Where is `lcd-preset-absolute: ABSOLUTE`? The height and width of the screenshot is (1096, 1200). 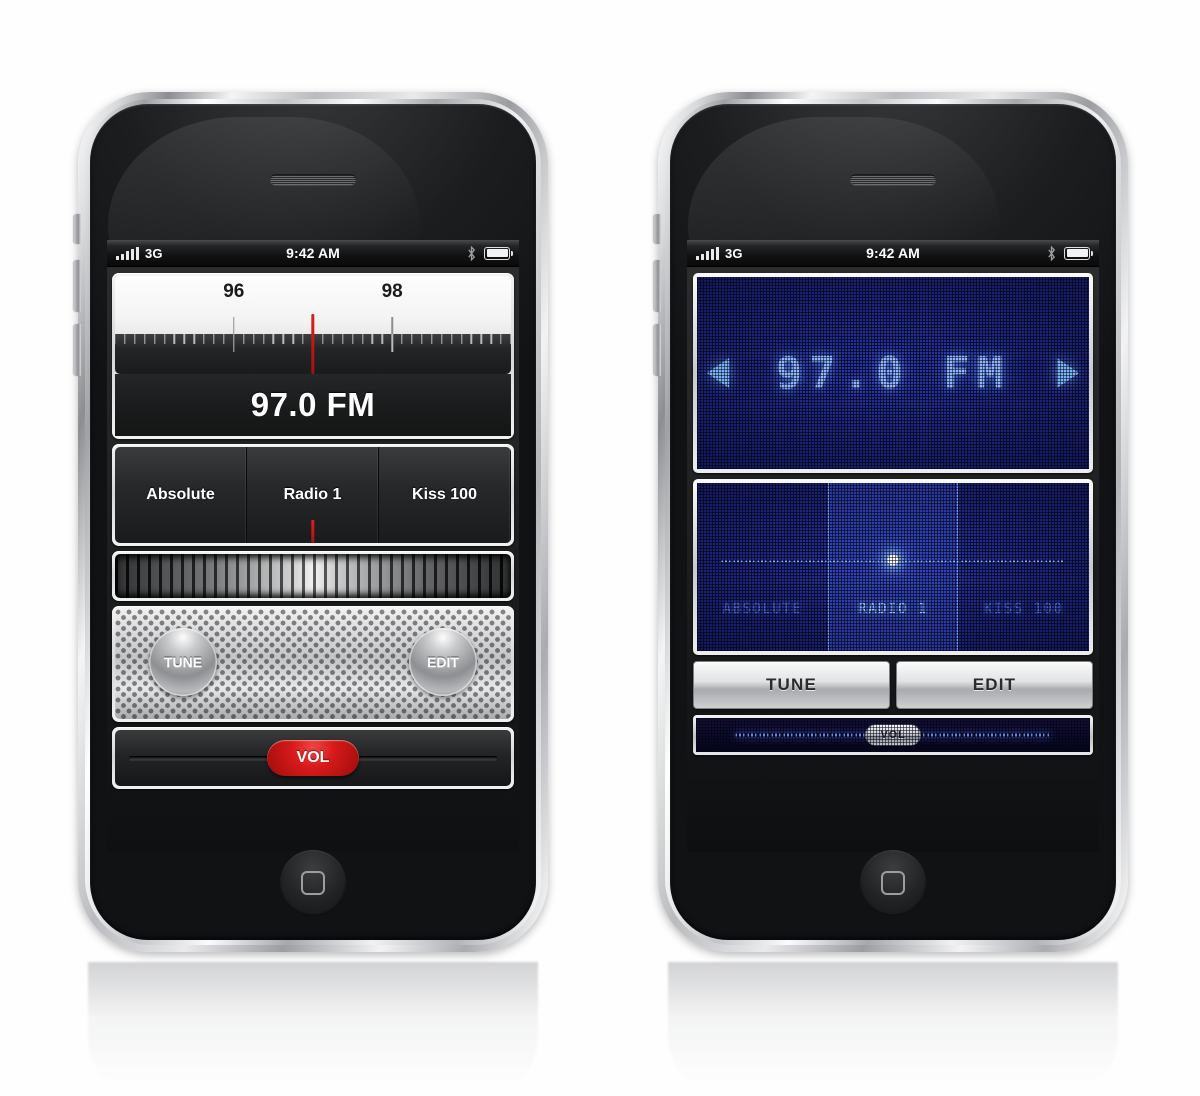 lcd-preset-absolute: ABSOLUTE is located at coordinates (762, 609).